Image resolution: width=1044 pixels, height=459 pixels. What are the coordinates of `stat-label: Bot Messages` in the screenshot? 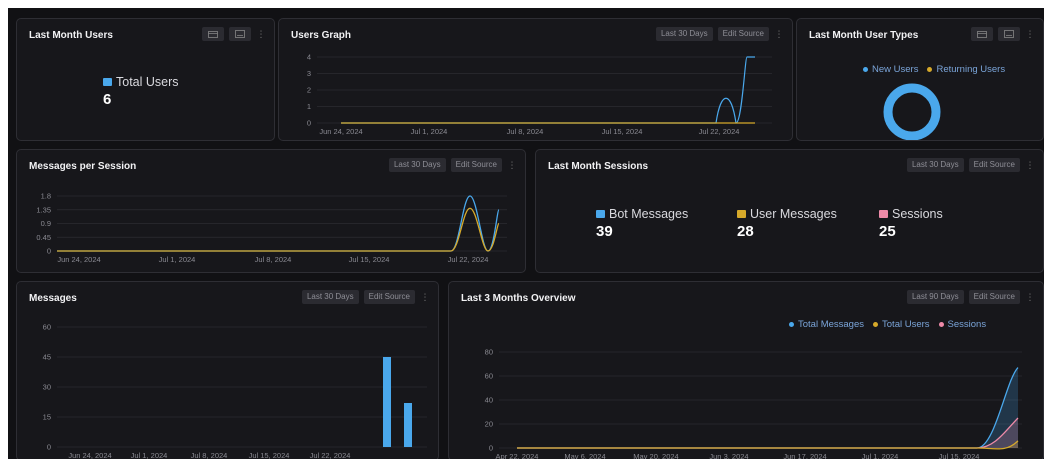 It's located at (649, 214).